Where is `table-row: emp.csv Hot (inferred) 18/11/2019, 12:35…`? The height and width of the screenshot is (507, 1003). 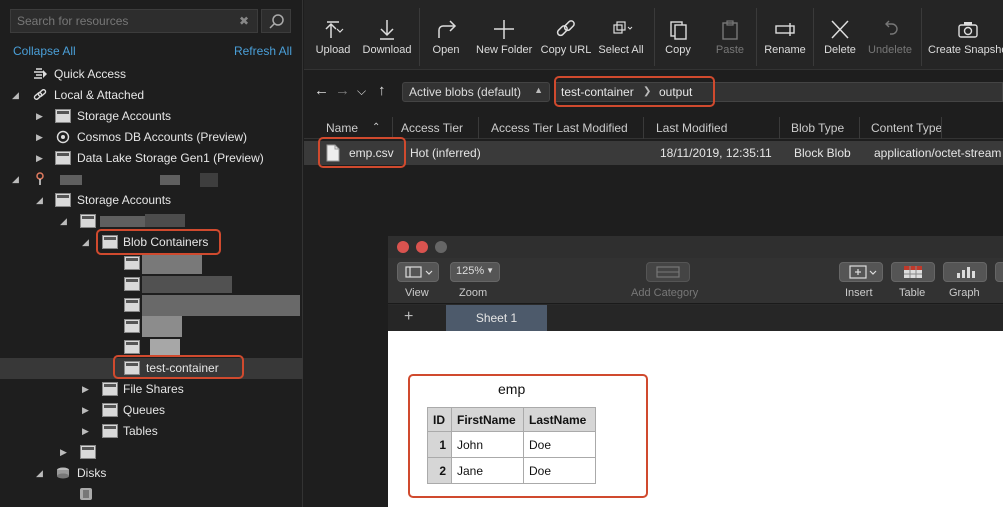 table-row: emp.csv Hot (inferred) 18/11/2019, 12:35… is located at coordinates (653, 153).